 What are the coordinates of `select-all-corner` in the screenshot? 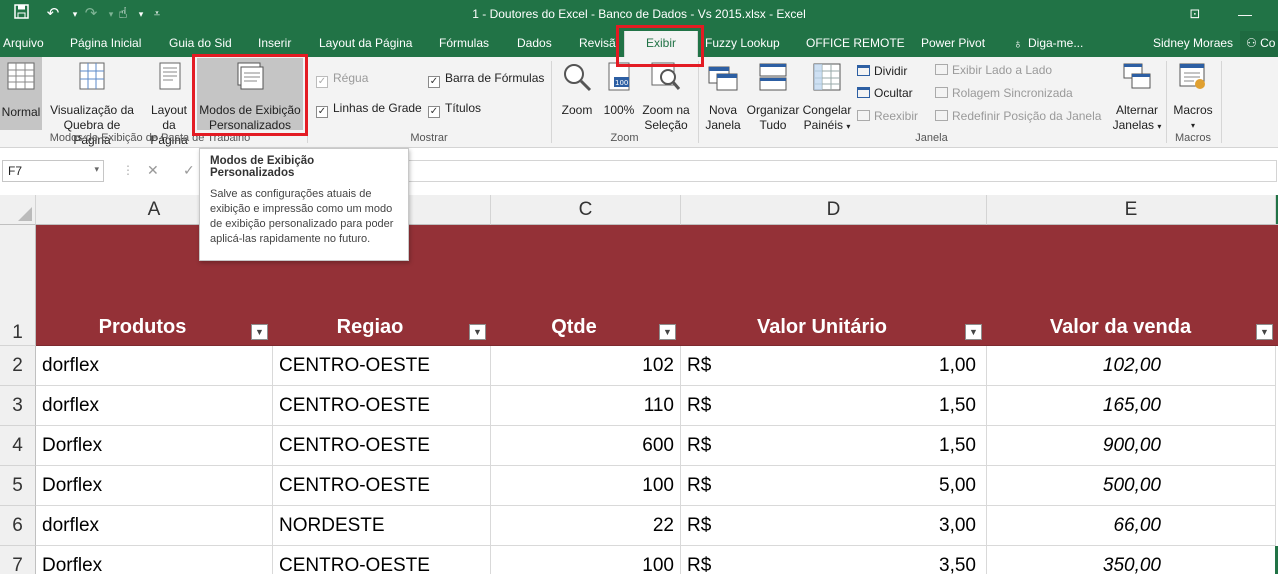 It's located at (18, 210).